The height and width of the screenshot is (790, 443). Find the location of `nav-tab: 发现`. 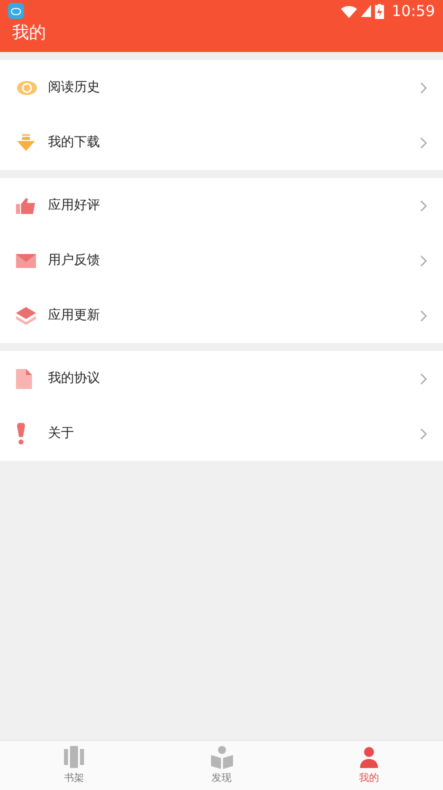

nav-tab: 发现 is located at coordinates (222, 765).